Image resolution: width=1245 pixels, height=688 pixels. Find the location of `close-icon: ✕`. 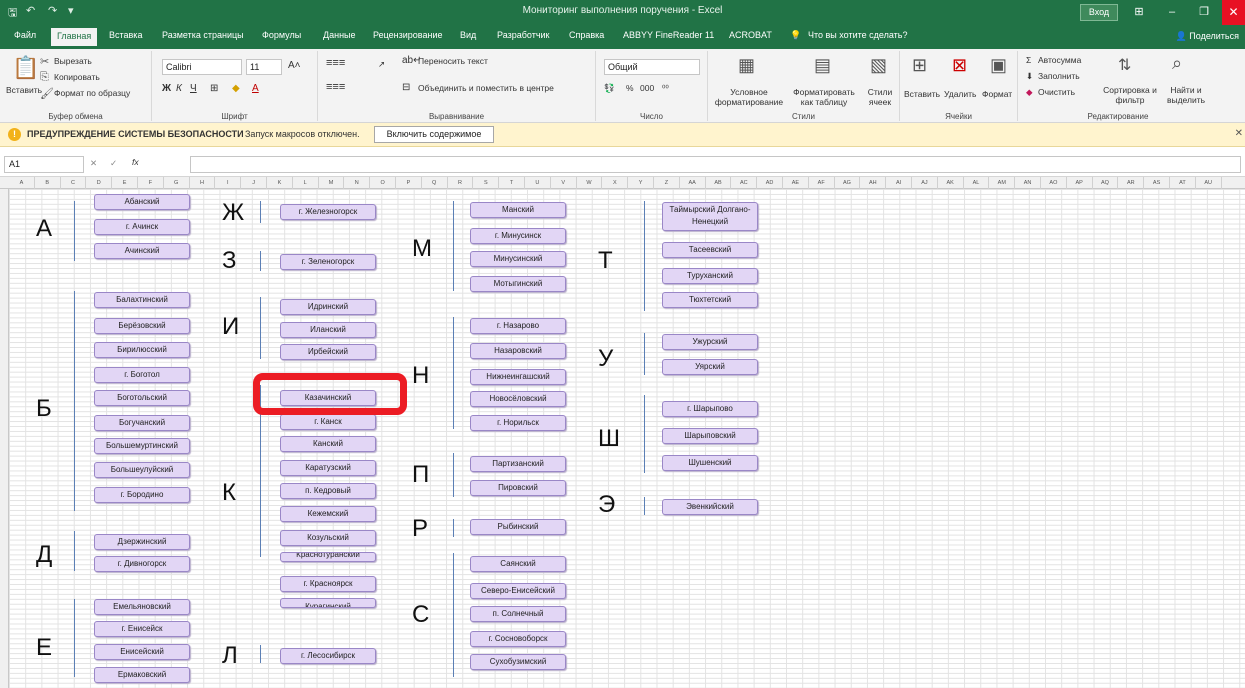

close-icon: ✕ is located at coordinates (1239, 133).